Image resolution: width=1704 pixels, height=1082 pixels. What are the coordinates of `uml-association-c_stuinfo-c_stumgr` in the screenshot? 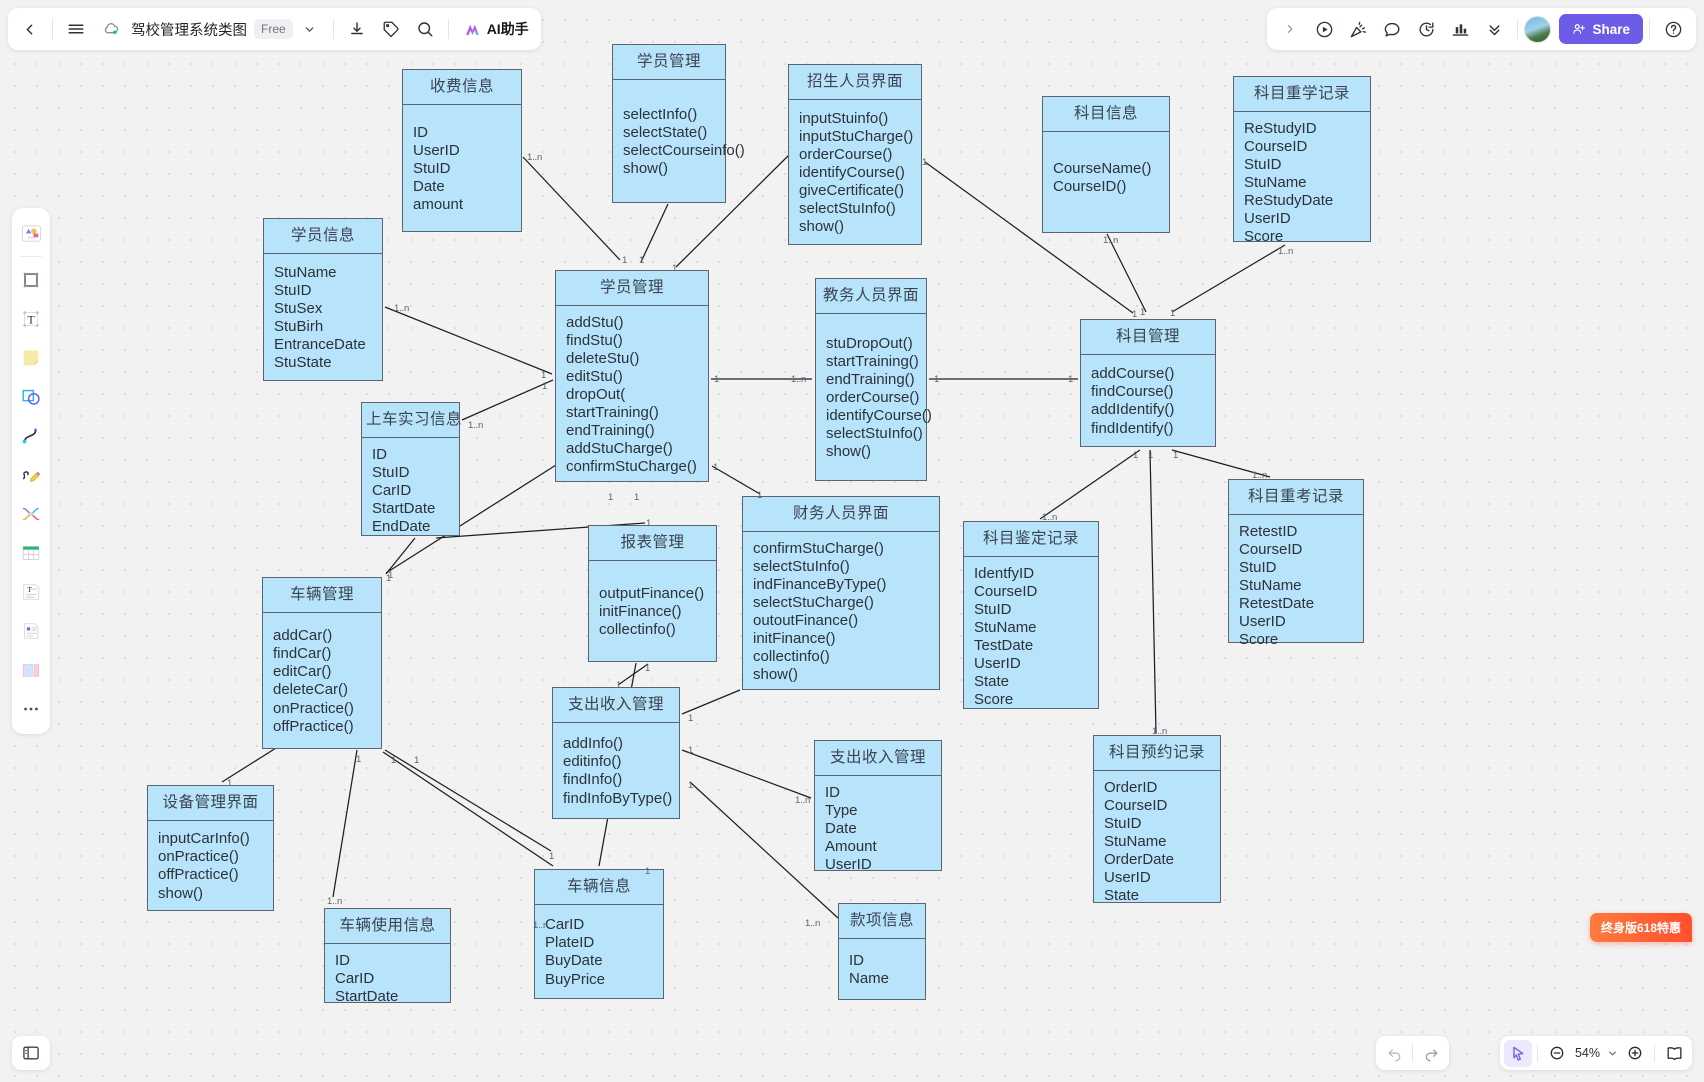 It's located at (468, 340).